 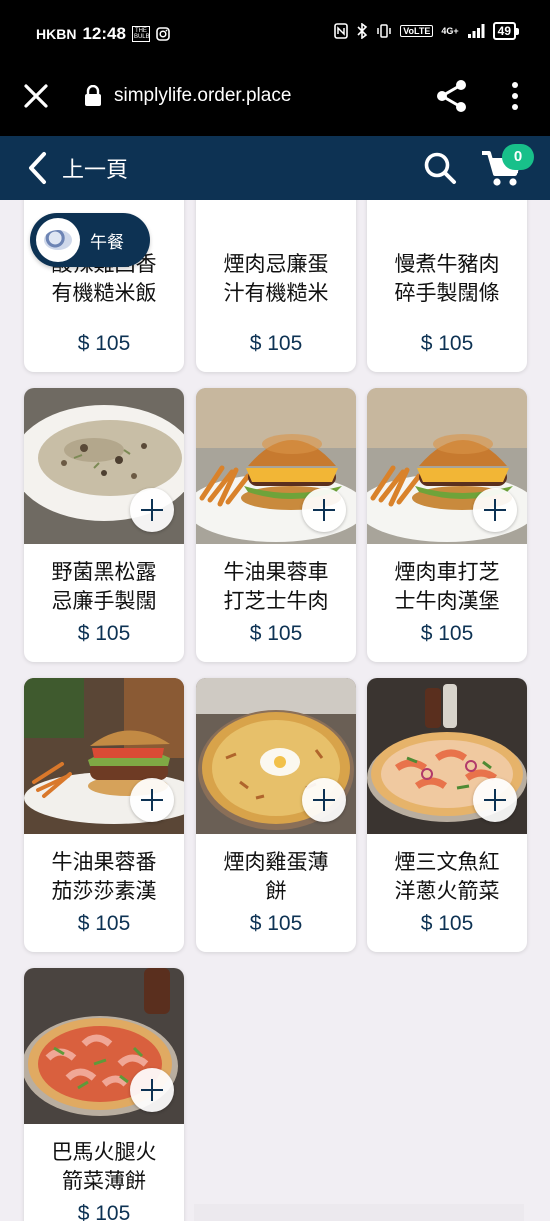 I want to click on search-button, so click(x=440, y=168).